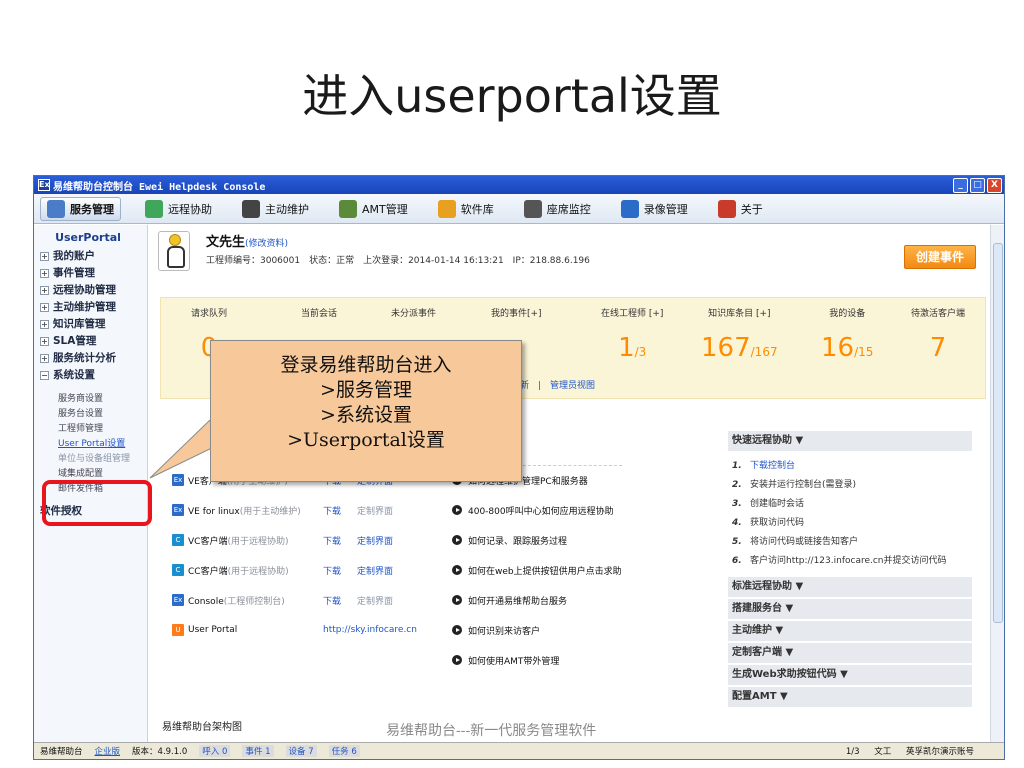  What do you see at coordinates (737, 466) in the screenshot?
I see `step-number: 1.` at bounding box center [737, 466].